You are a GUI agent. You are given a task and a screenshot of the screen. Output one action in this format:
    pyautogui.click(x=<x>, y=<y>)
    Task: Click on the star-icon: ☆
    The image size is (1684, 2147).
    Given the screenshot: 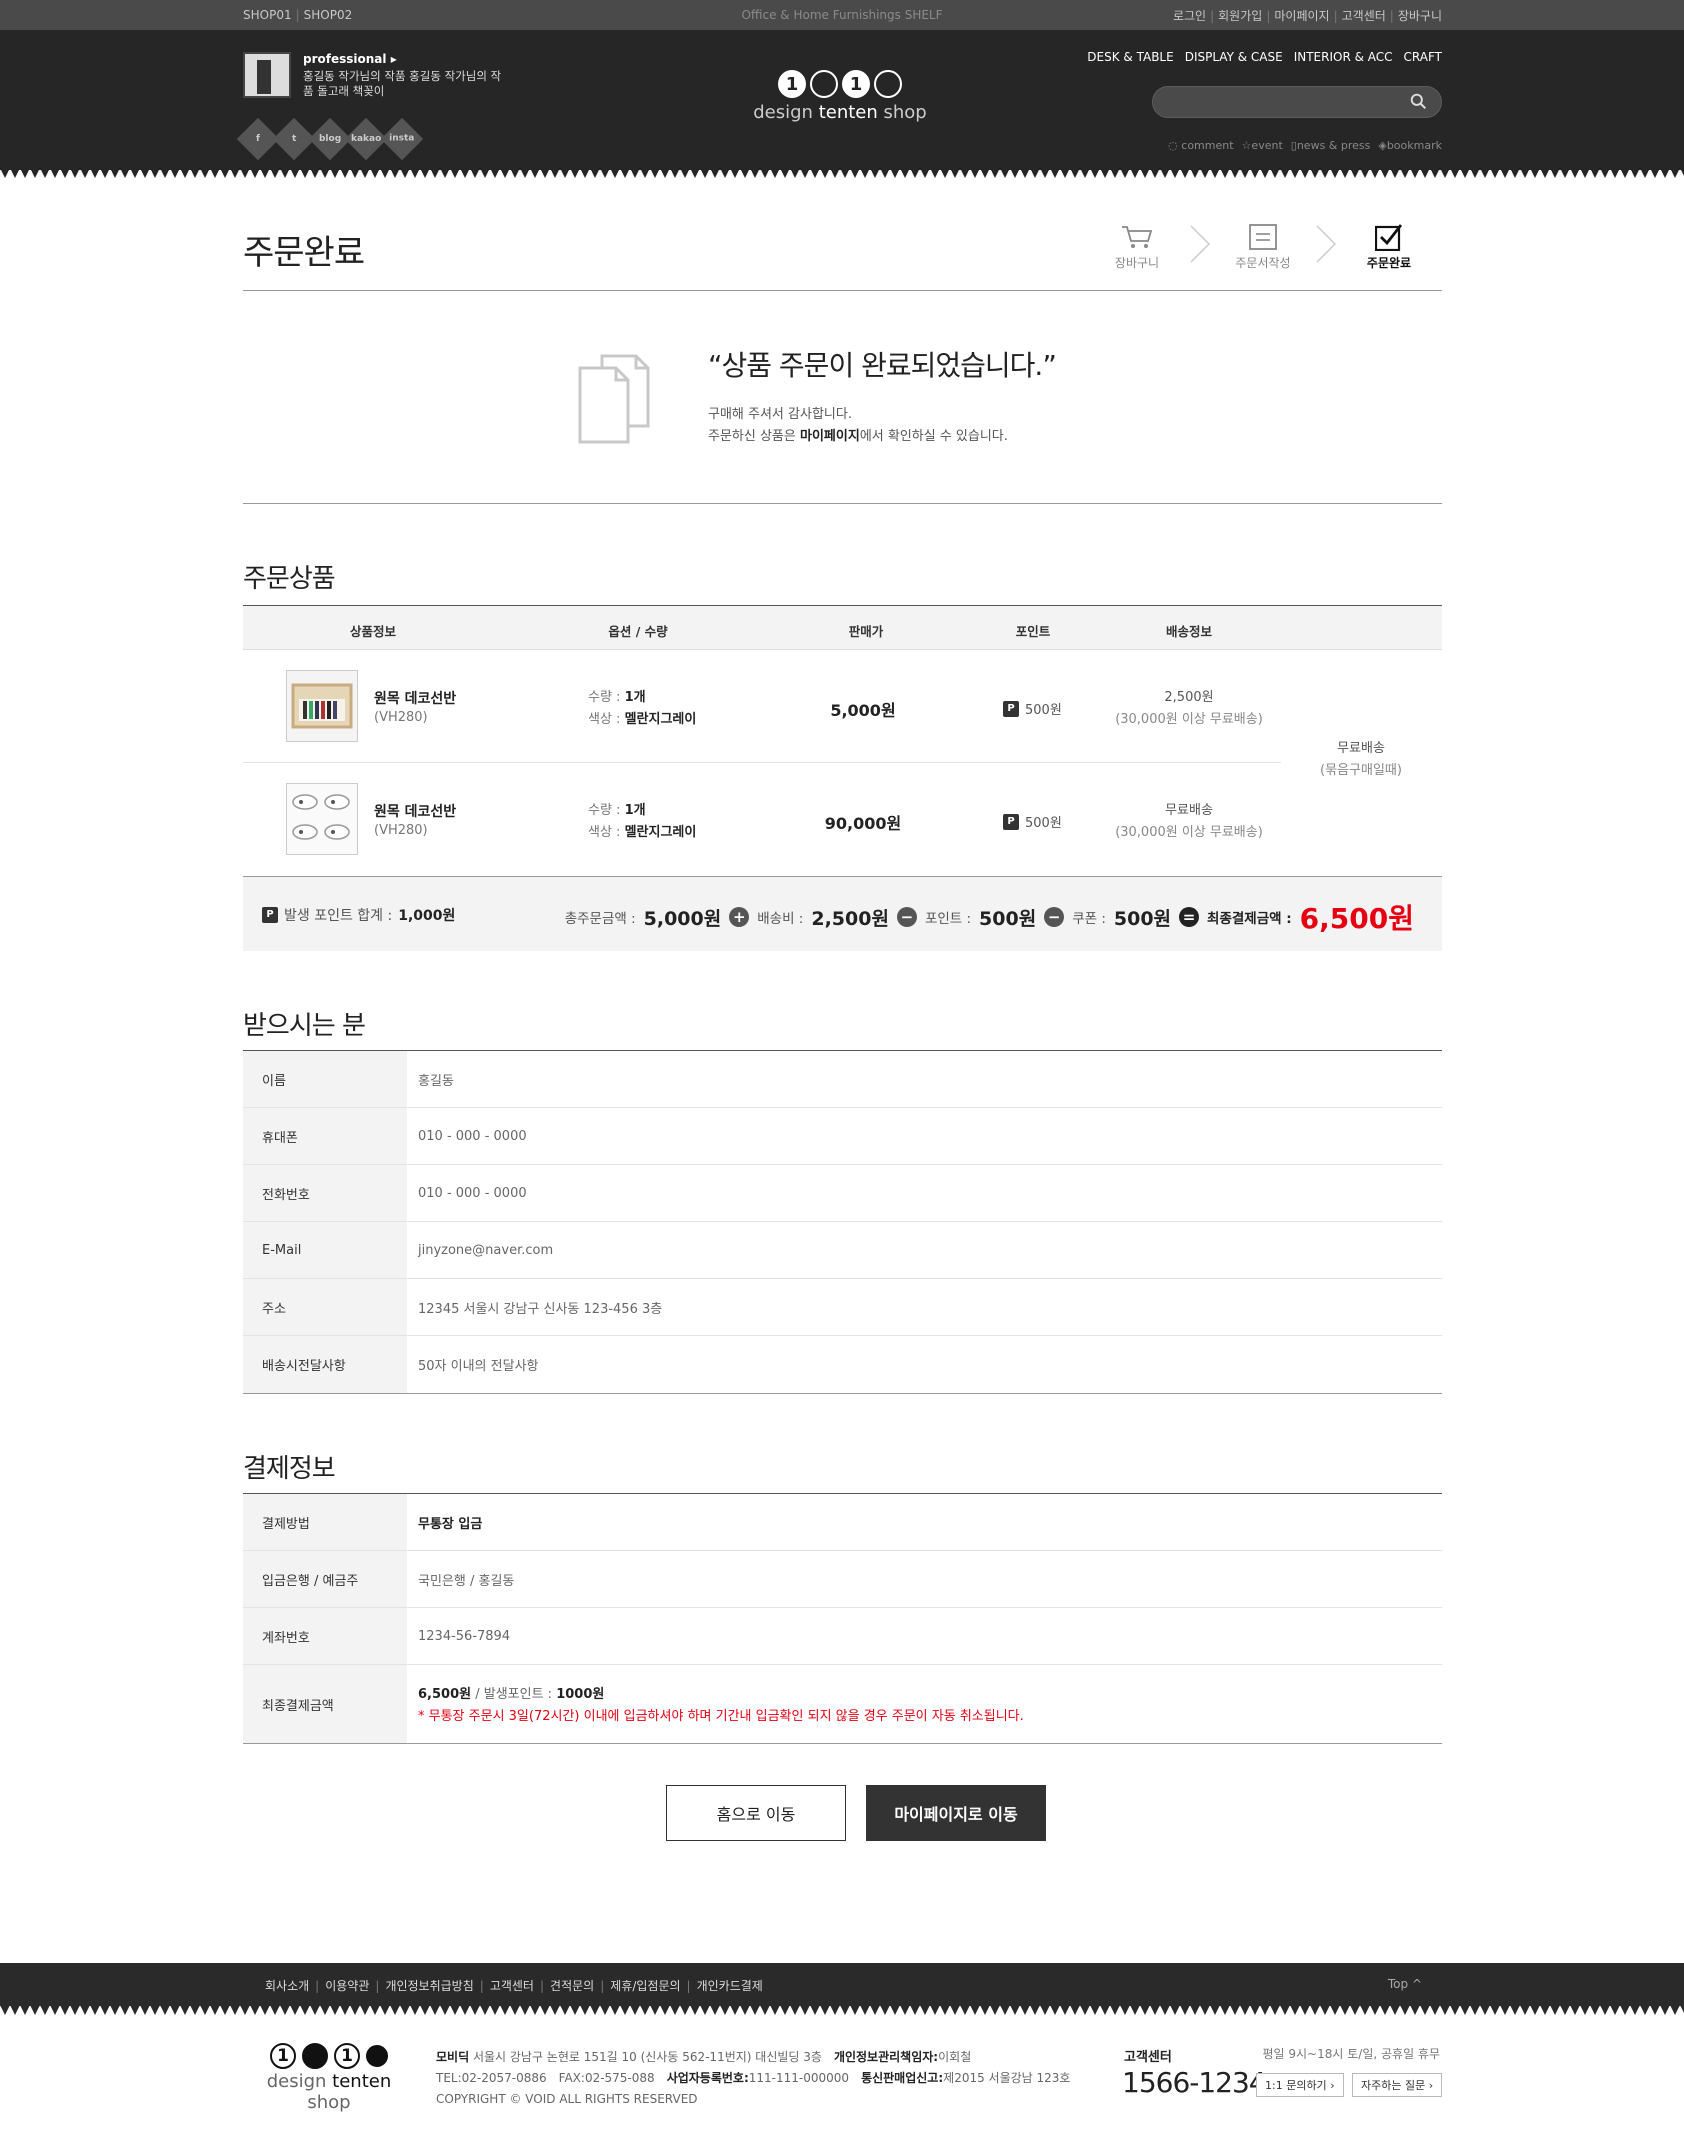 What is the action you would take?
    pyautogui.click(x=1246, y=145)
    